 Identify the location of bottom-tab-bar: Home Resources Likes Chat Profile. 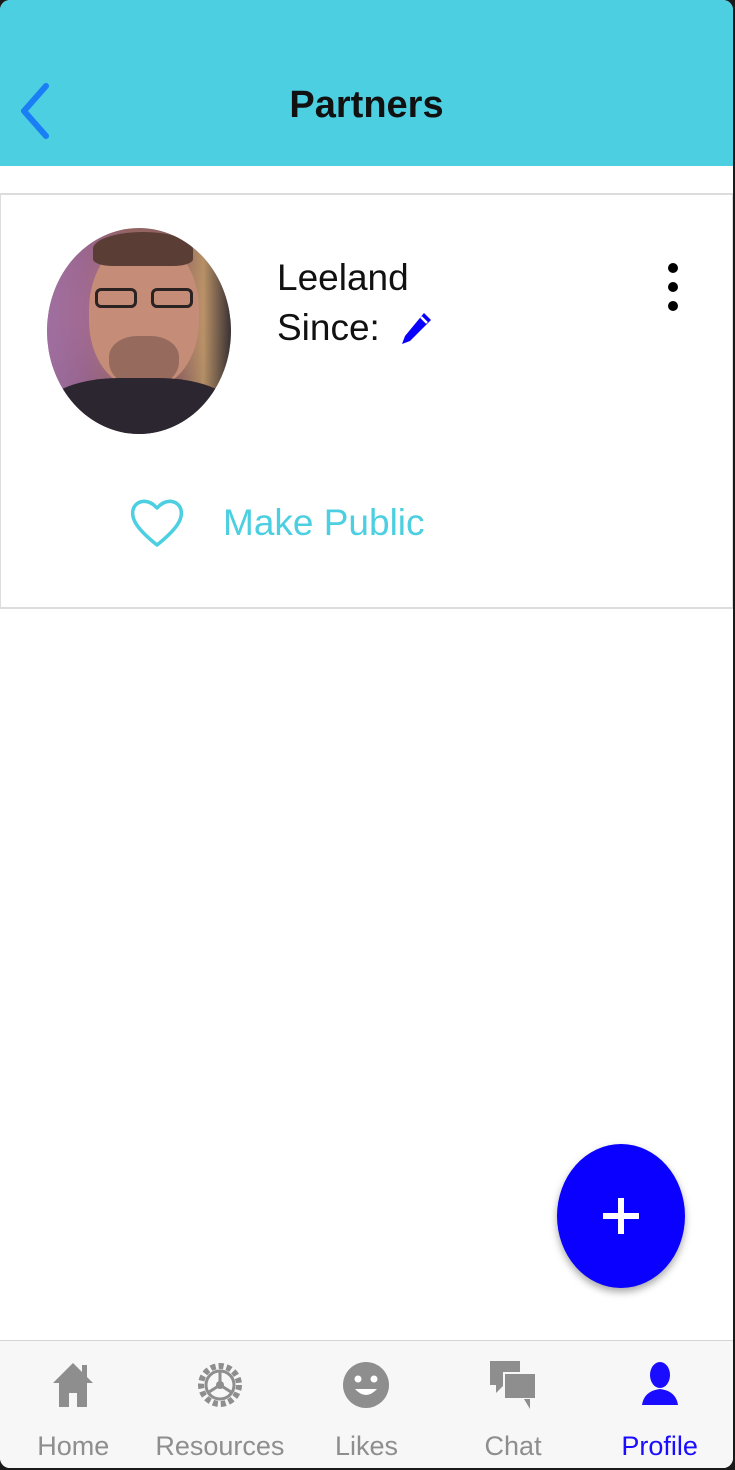
(366, 1404).